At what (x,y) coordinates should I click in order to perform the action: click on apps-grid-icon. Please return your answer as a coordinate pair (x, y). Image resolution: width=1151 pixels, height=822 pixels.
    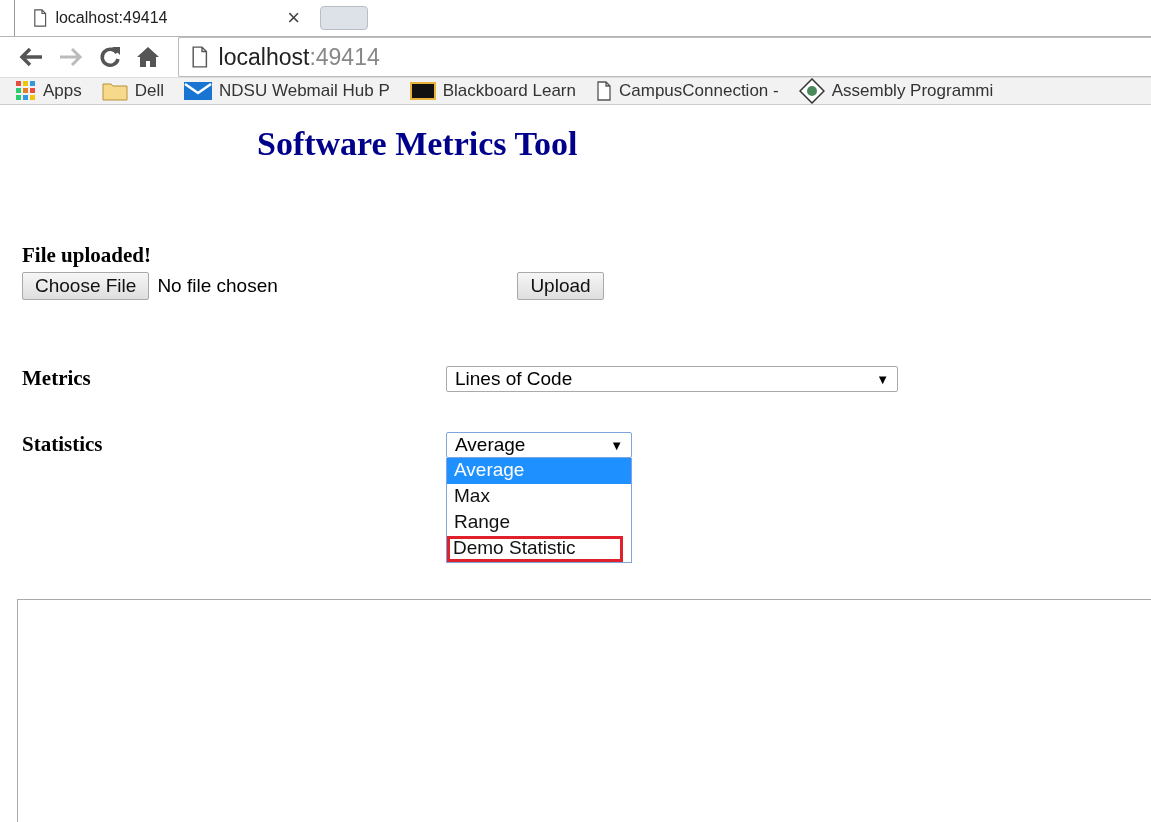
    Looking at the image, I should click on (26, 91).